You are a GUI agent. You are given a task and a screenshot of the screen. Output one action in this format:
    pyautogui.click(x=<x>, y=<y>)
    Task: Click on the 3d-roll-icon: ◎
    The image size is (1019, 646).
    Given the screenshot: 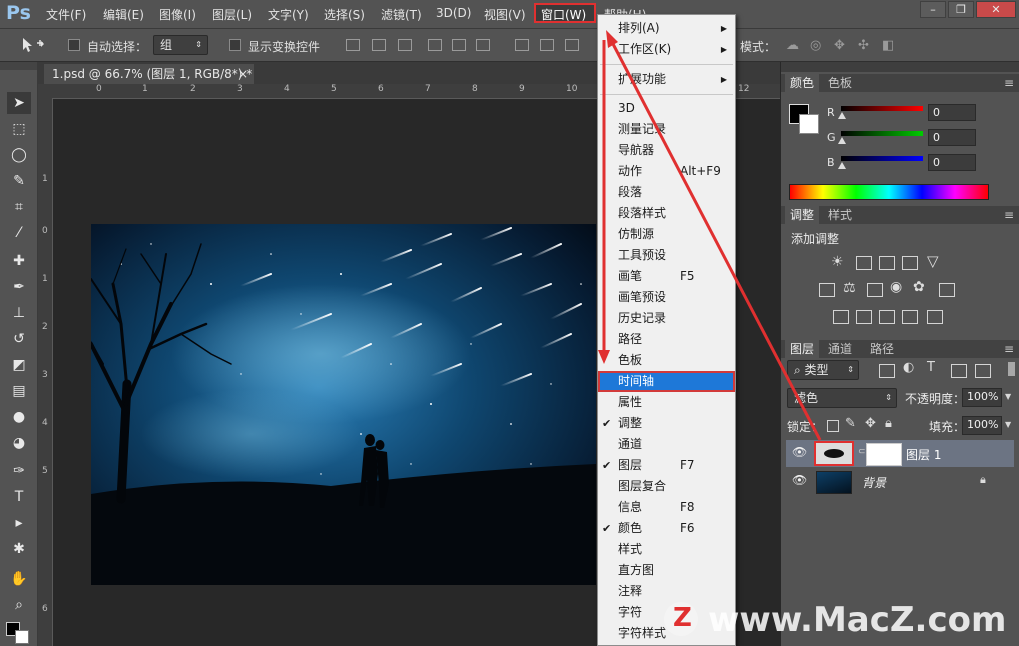 What is the action you would take?
    pyautogui.click(x=815, y=45)
    